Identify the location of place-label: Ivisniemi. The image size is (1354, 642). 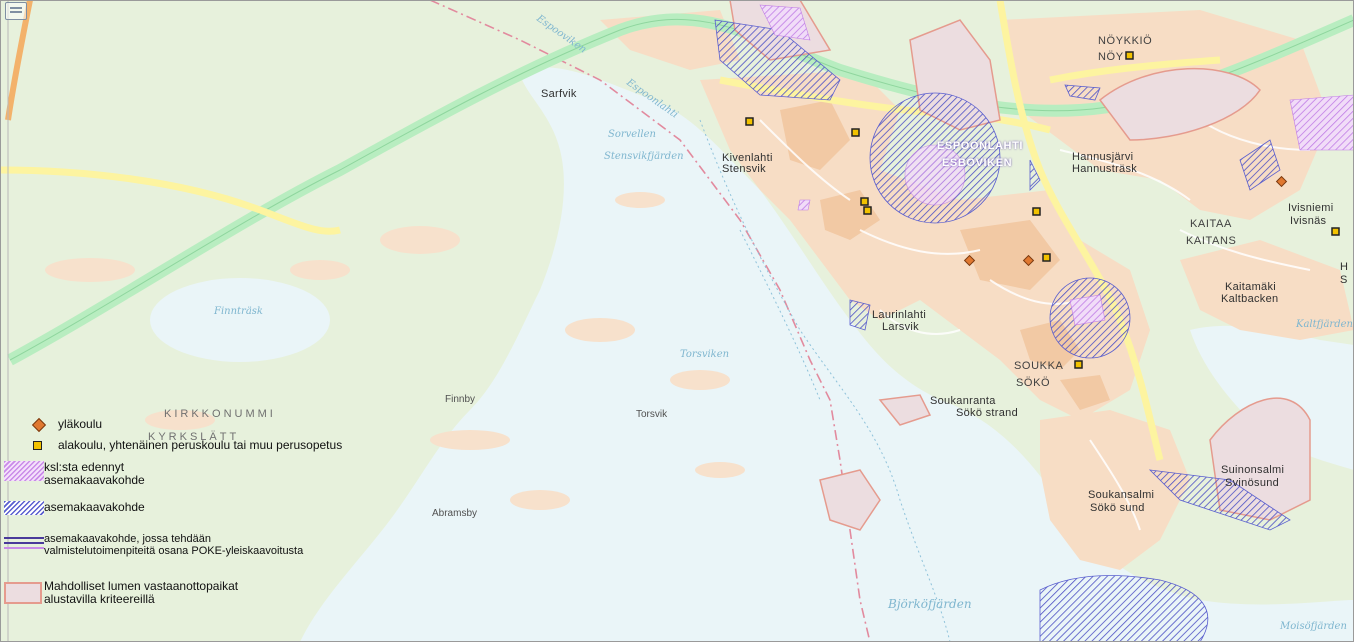
(1311, 208).